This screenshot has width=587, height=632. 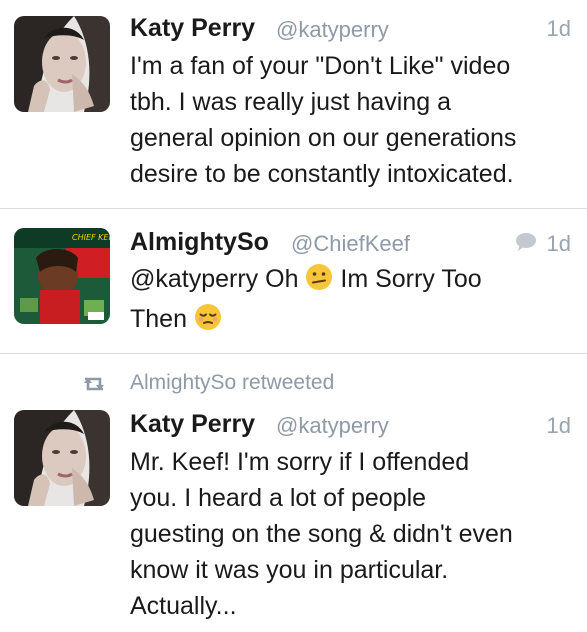 What do you see at coordinates (290, 102) in the screenshot?
I see `tweet-text-line: tbh. I was really just having a` at bounding box center [290, 102].